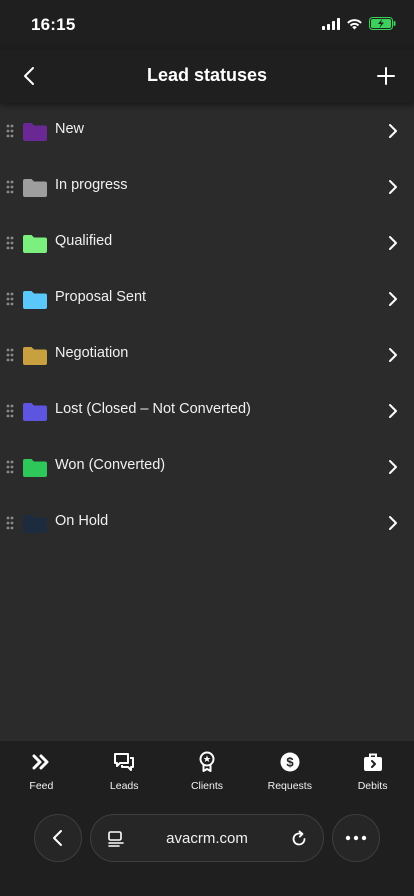  What do you see at coordinates (372, 786) in the screenshot?
I see `tab-label: Debits` at bounding box center [372, 786].